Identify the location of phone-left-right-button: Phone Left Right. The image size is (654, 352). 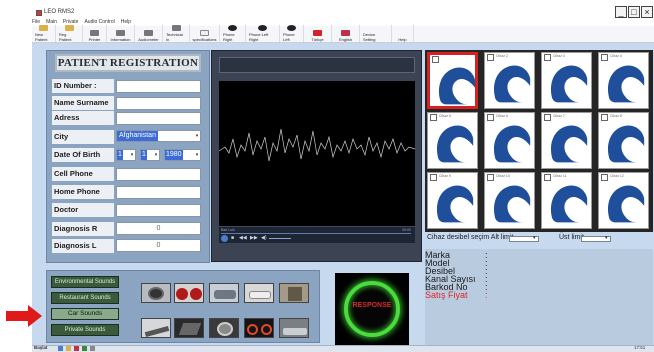
(263, 33).